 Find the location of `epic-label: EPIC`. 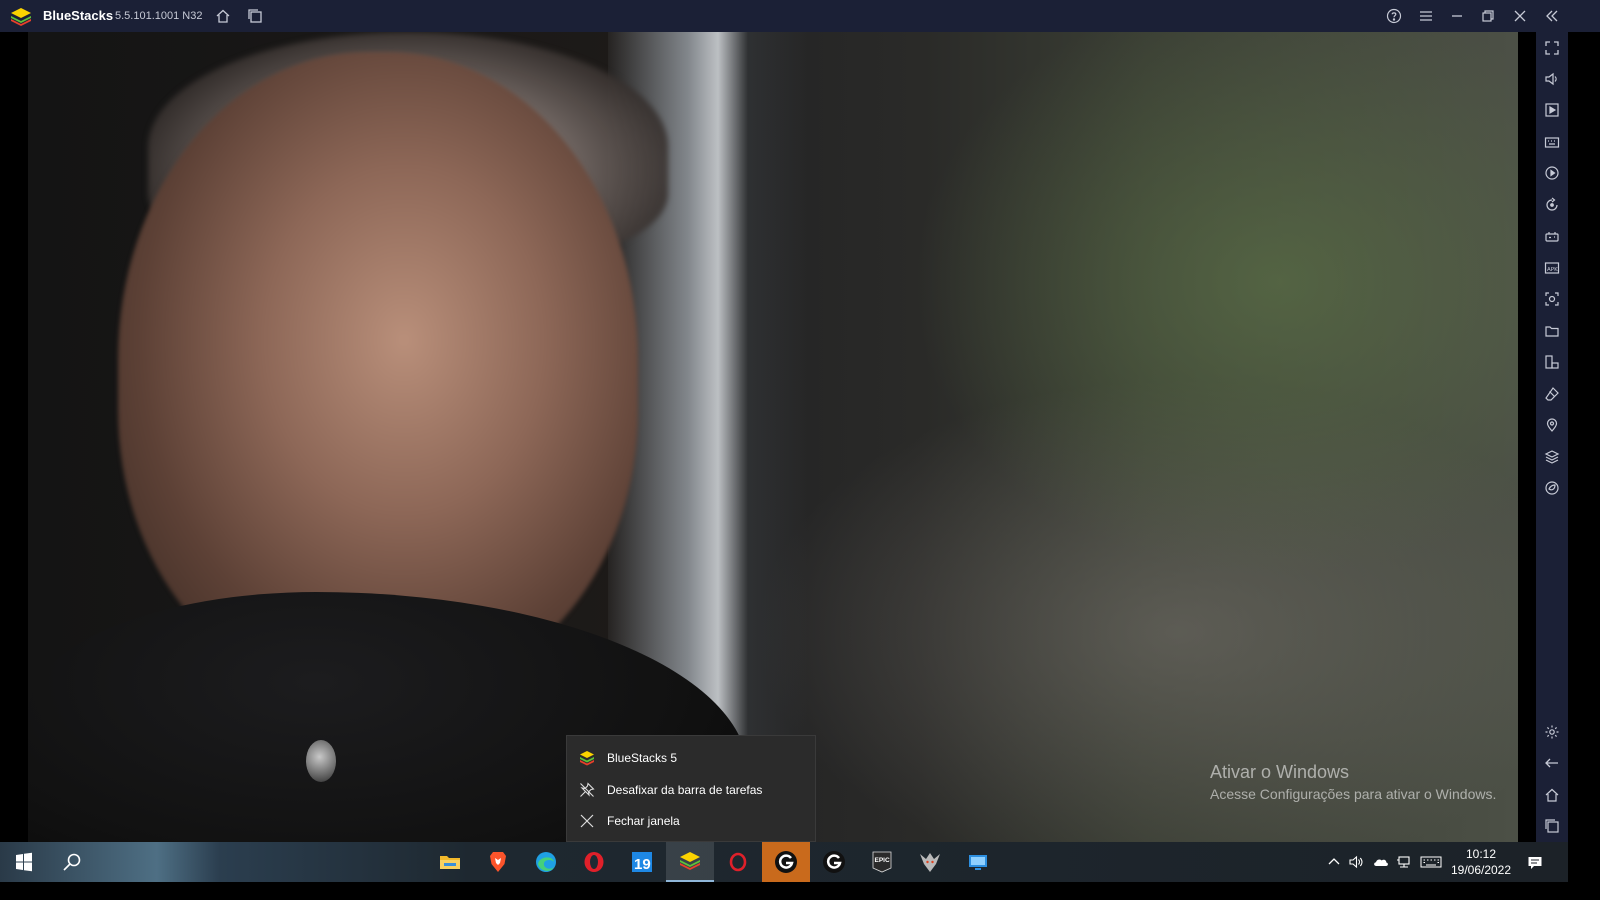

epic-label: EPIC is located at coordinates (882, 860).